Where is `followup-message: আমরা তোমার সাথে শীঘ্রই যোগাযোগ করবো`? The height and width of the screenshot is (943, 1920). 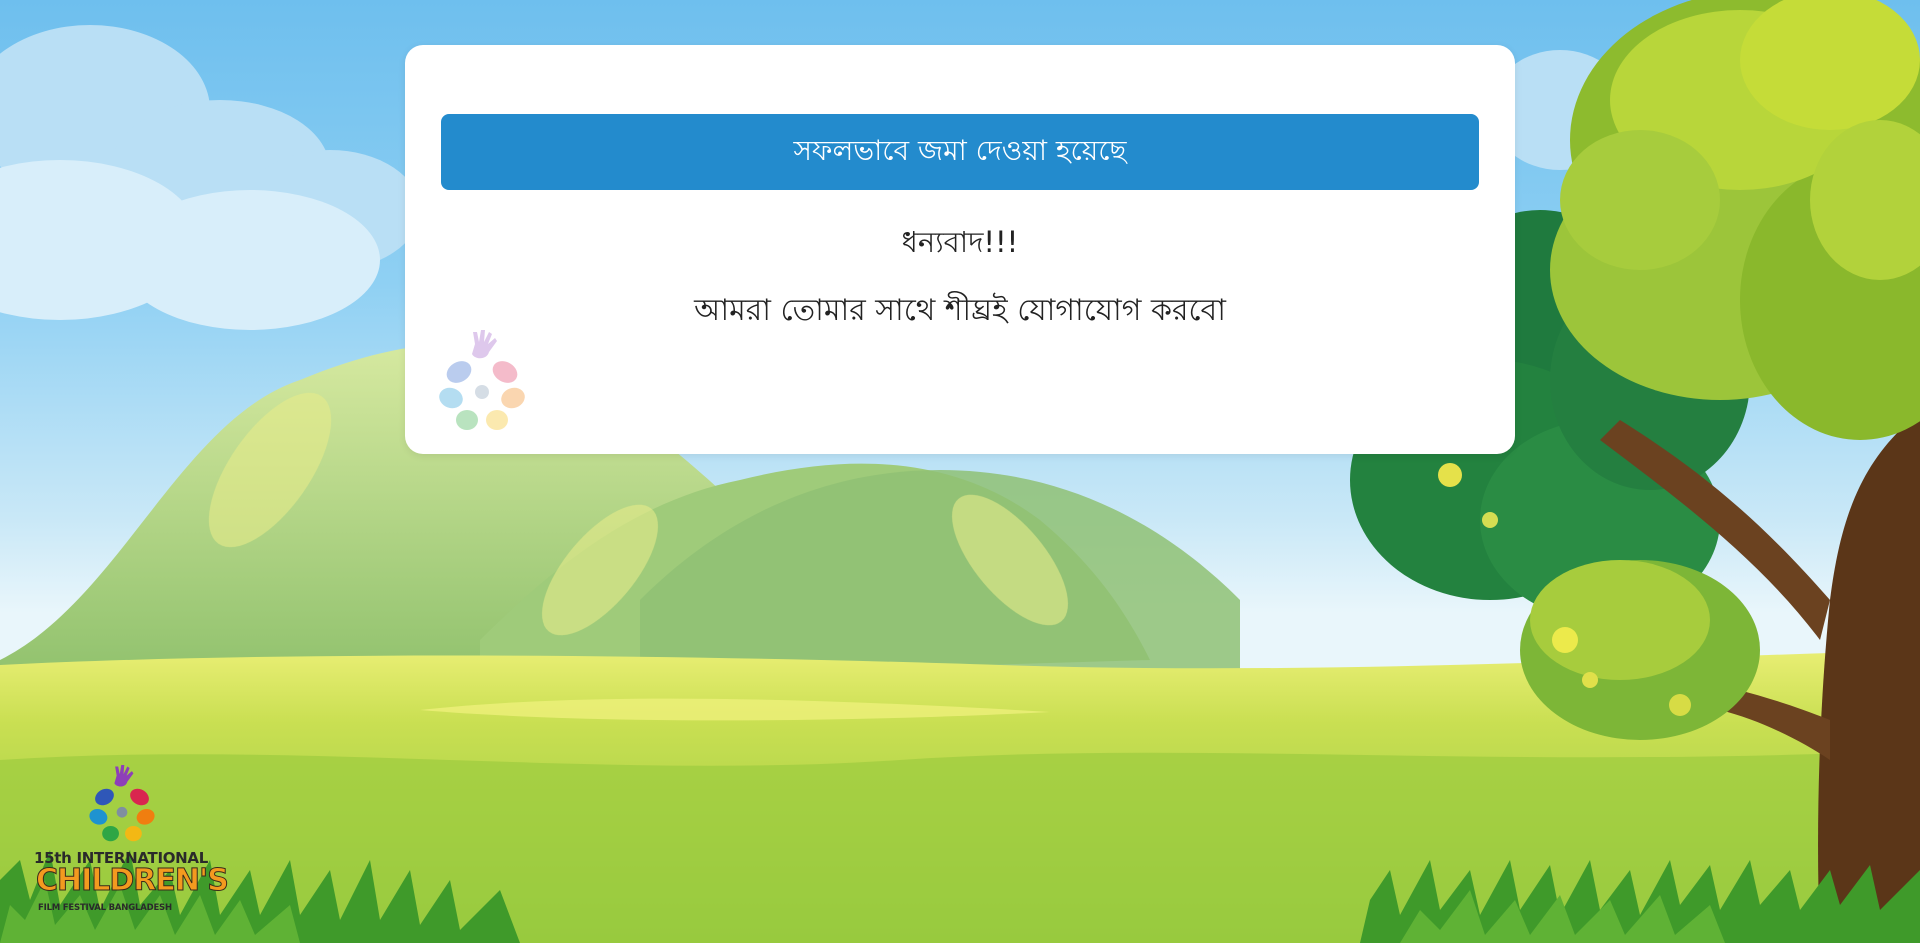
followup-message: আমরা তোমার সাথে শীঘ্রই যোগাযোগ করবো is located at coordinates (960, 310).